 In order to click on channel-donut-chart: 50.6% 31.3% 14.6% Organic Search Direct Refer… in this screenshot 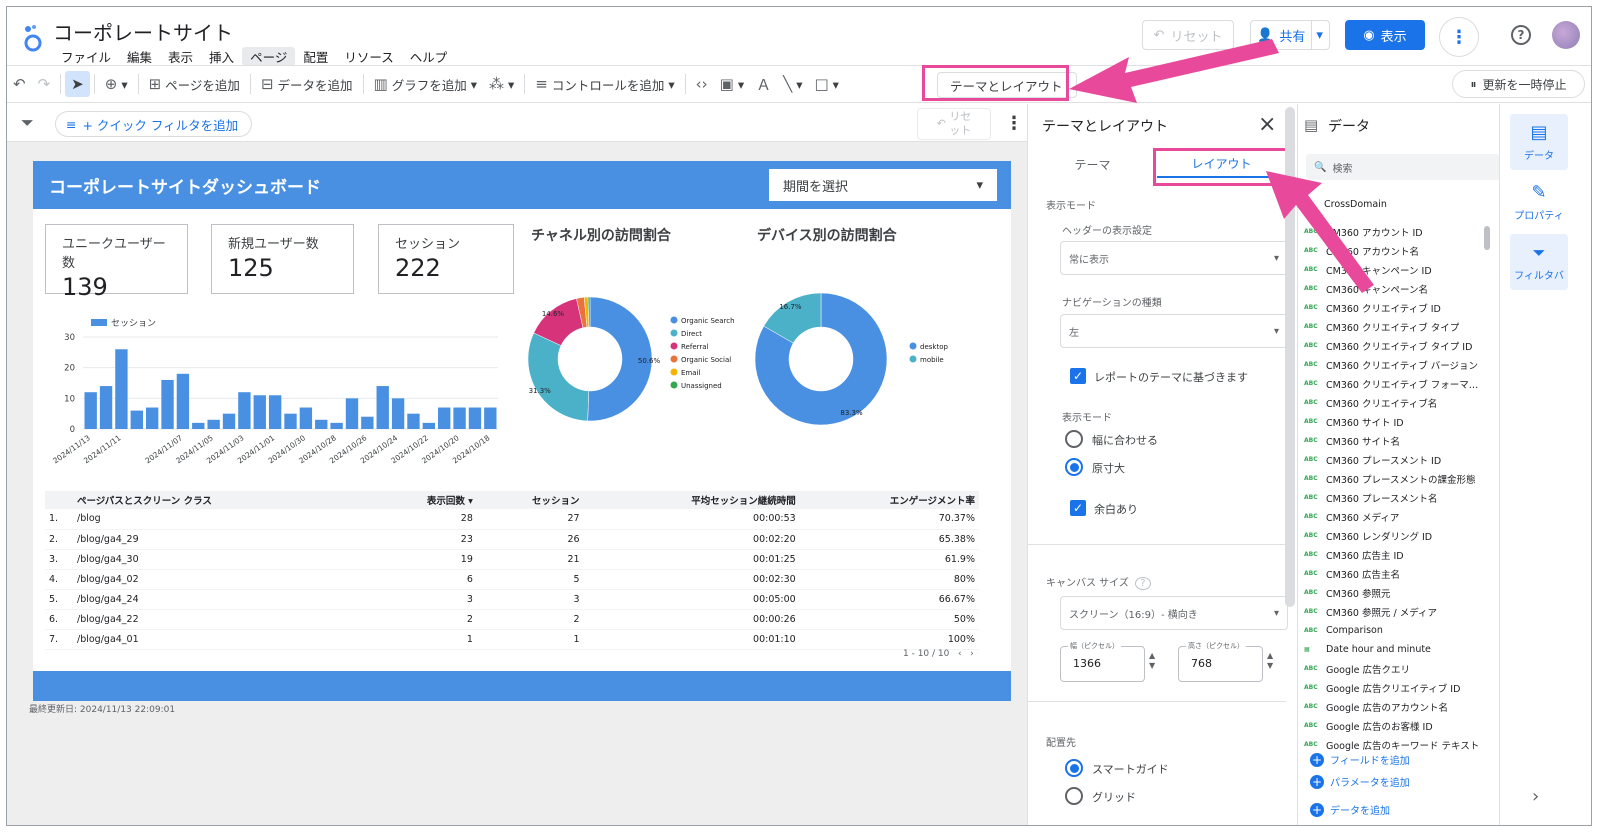, I will do `click(638, 359)`.